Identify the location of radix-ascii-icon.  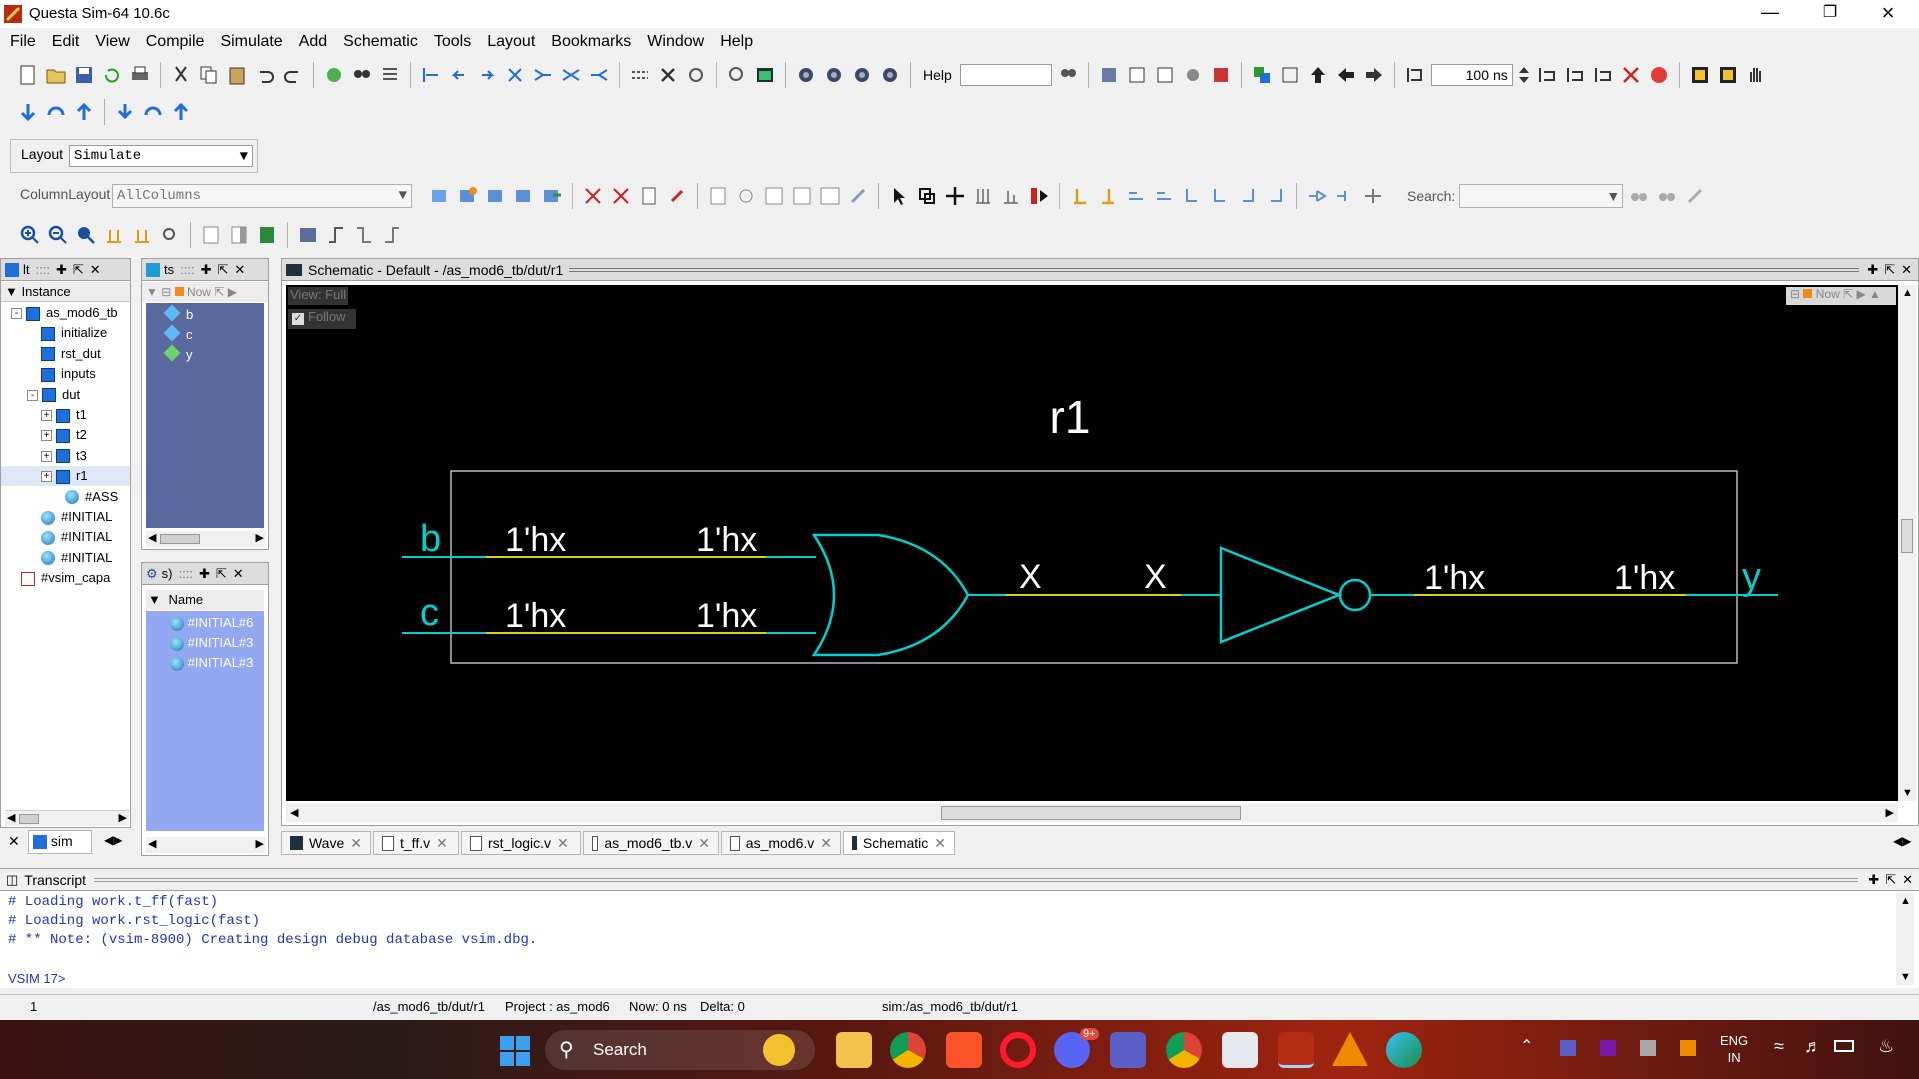
(774, 196).